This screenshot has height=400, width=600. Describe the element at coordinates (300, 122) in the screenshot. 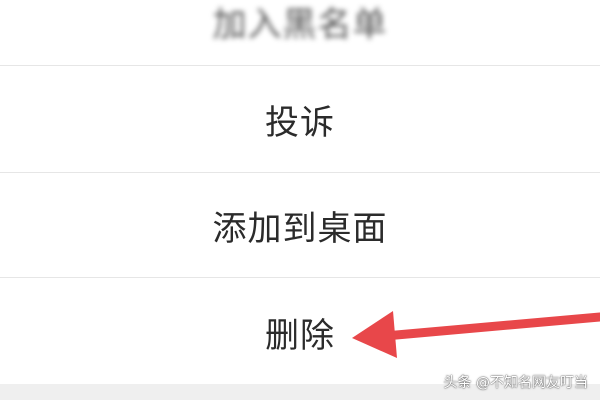

I see `menu-item-label: 投诉` at that location.